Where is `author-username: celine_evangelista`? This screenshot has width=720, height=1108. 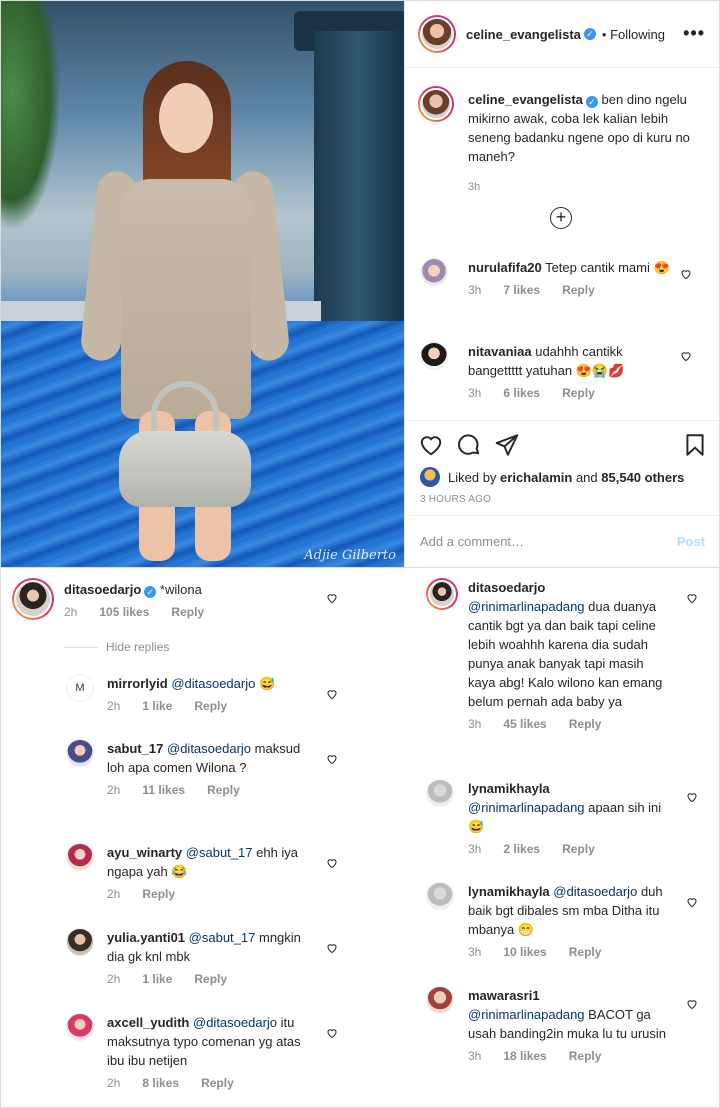 author-username: celine_evangelista is located at coordinates (523, 34).